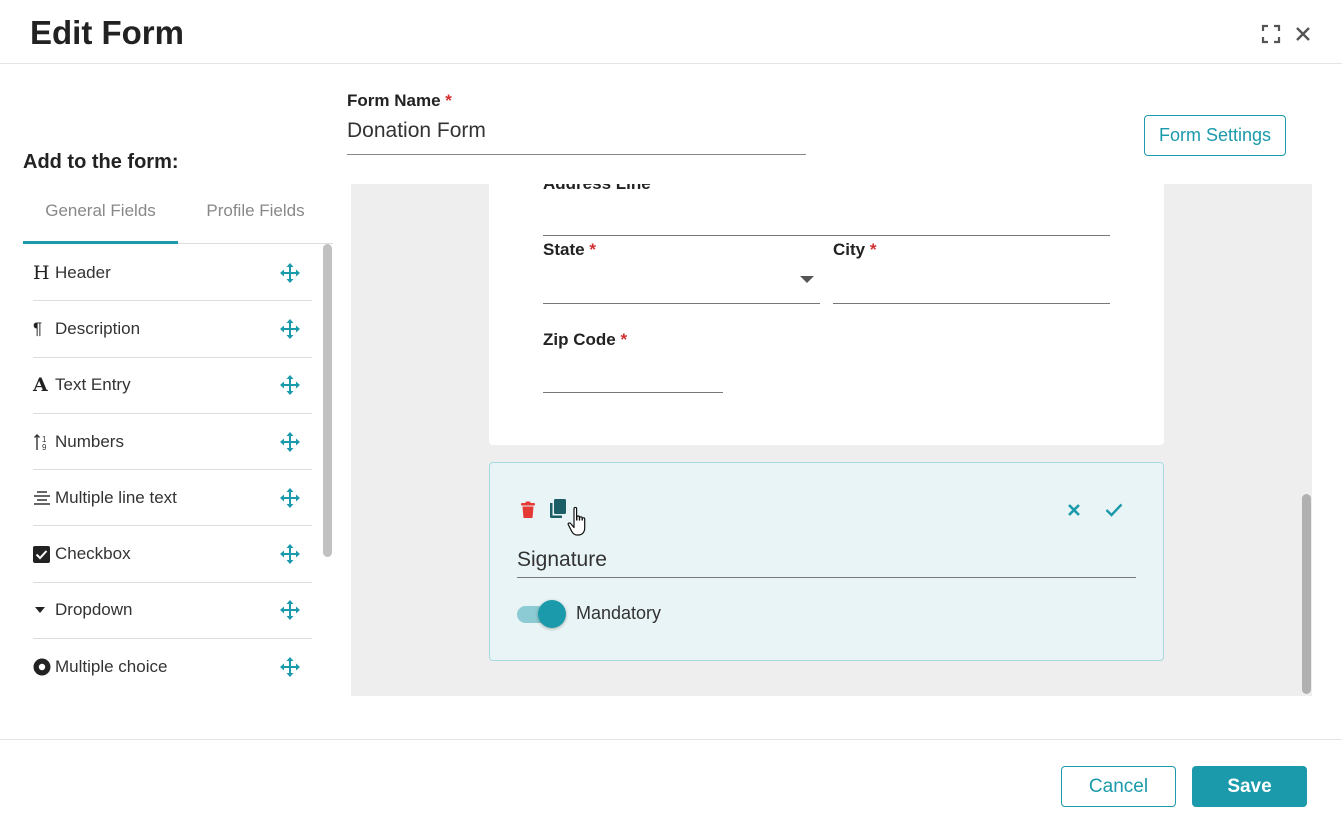 The image size is (1342, 830). I want to click on state-label: State *, so click(569, 249).